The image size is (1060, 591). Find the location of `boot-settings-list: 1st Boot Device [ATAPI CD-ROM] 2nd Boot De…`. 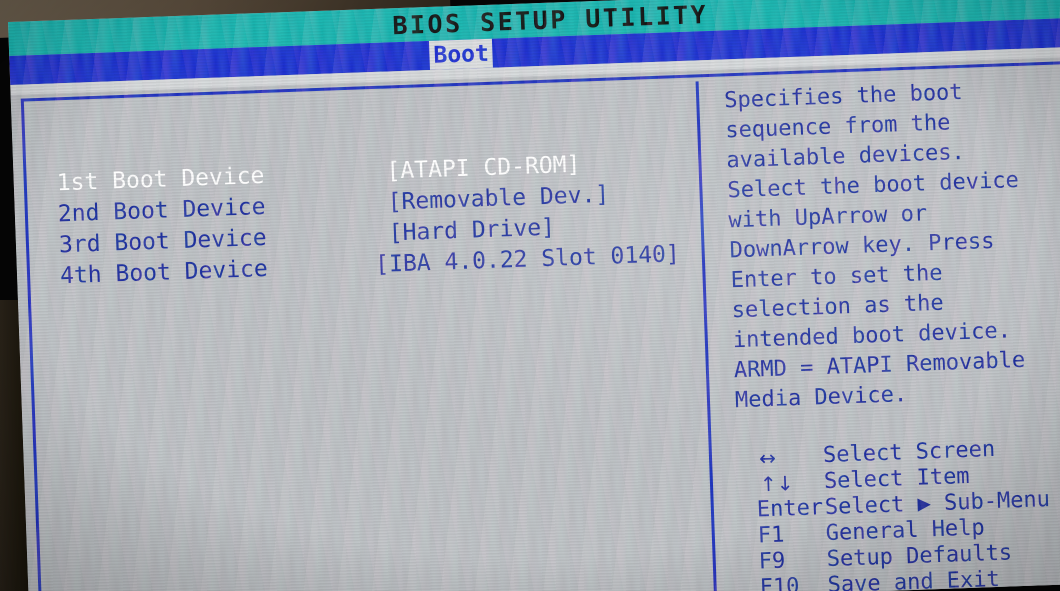

boot-settings-list: 1st Boot Device [ATAPI CD-ROM] 2nd Boot De… is located at coordinates (368, 221).